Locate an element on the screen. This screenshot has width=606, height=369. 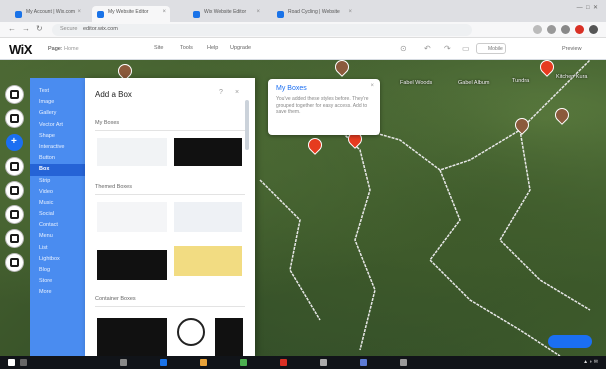
help-icon: ? is located at coordinates (221, 92).